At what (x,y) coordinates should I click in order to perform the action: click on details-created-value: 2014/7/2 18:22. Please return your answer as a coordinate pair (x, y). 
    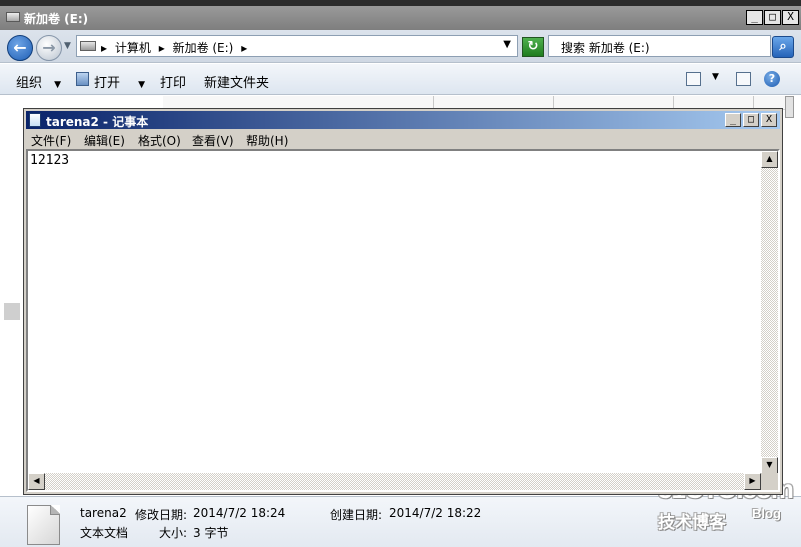
    Looking at the image, I should click on (435, 513).